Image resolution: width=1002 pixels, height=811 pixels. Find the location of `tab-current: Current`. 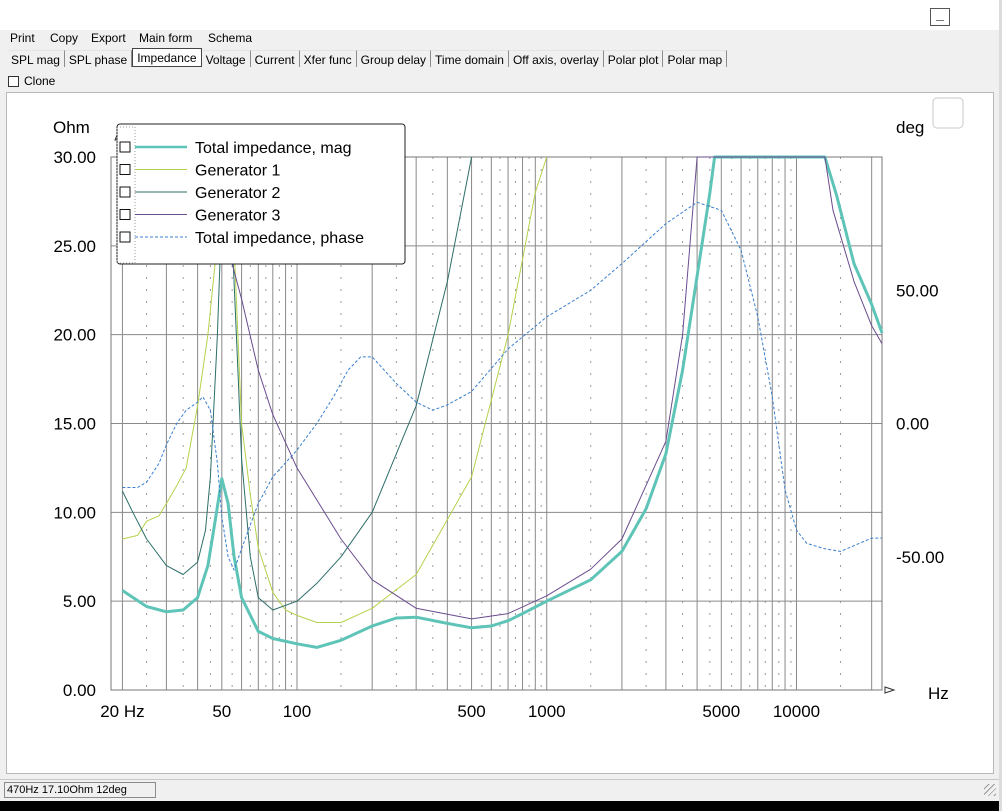

tab-current: Current is located at coordinates (275, 58).